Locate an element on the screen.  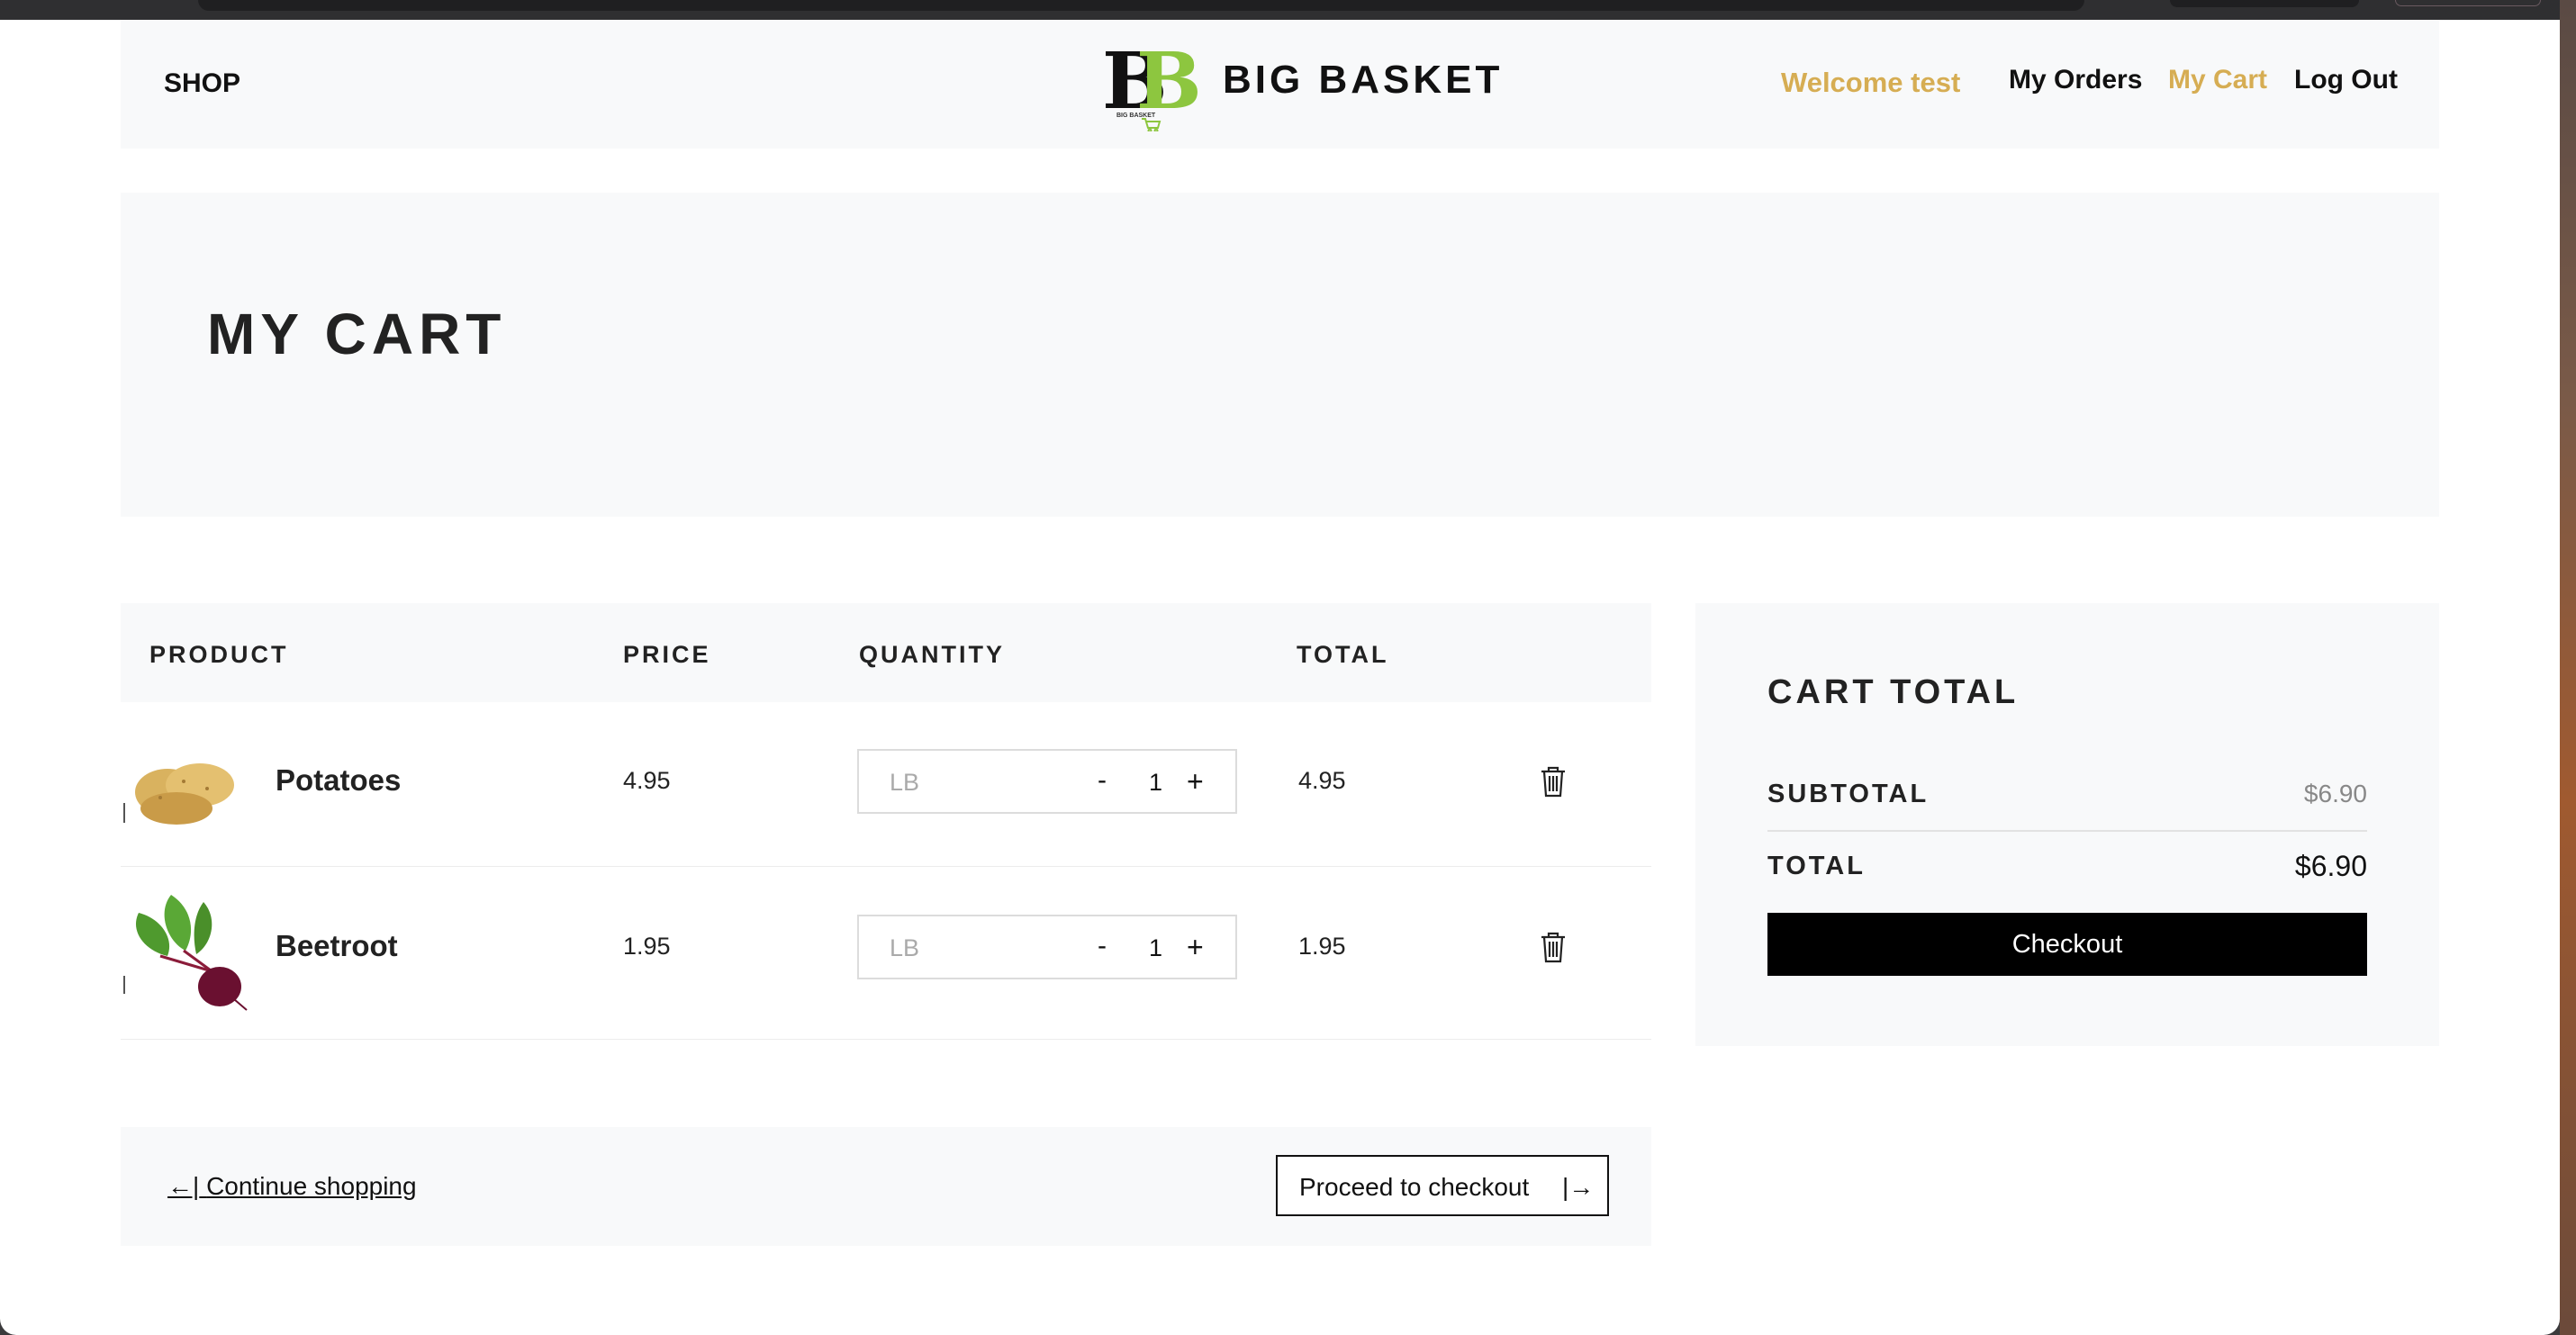
product-name: Beetroot is located at coordinates (337, 946).